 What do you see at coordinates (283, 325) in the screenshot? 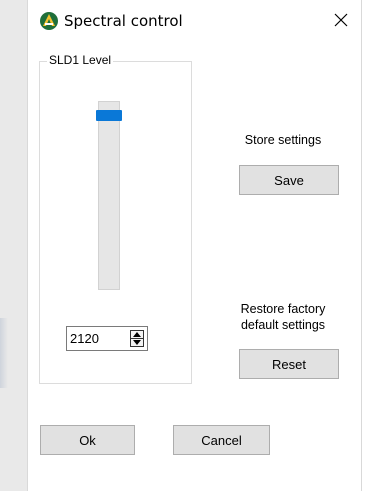
I see `restore-label-line2: default settings` at bounding box center [283, 325].